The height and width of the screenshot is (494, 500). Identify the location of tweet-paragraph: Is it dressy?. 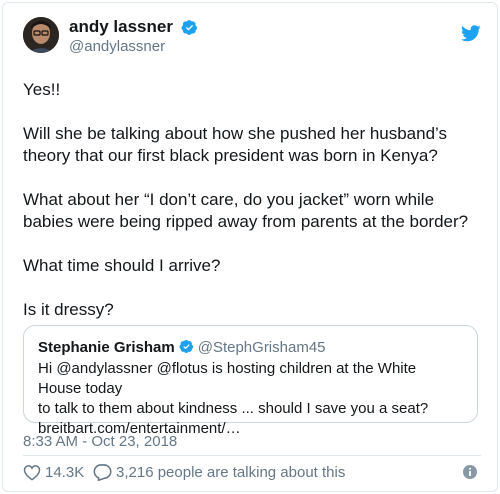
(68, 309).